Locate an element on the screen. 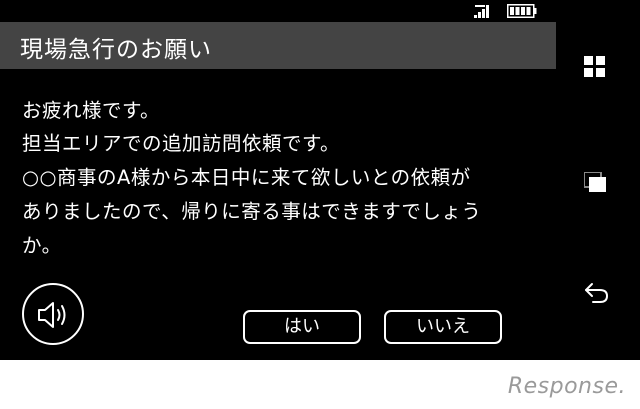 The width and height of the screenshot is (640, 409). navigation-bar is located at coordinates (598, 180).